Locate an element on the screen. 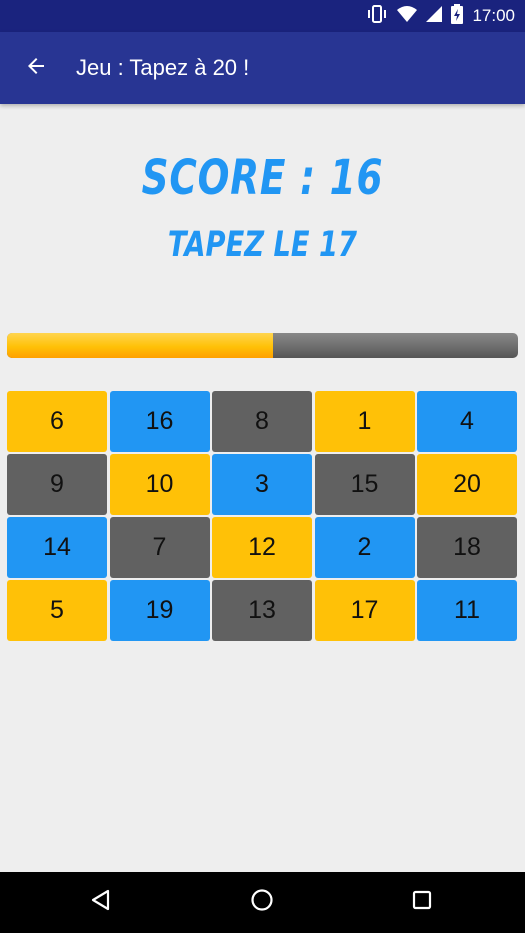 Image resolution: width=525 pixels, height=933 pixels. navigation-bar is located at coordinates (262, 902).